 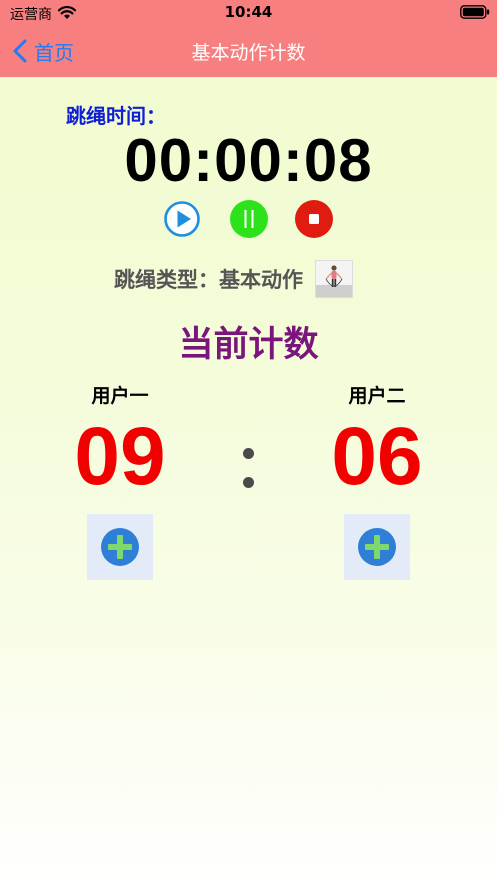 I want to click on user-one-score: 09, so click(x=120, y=456).